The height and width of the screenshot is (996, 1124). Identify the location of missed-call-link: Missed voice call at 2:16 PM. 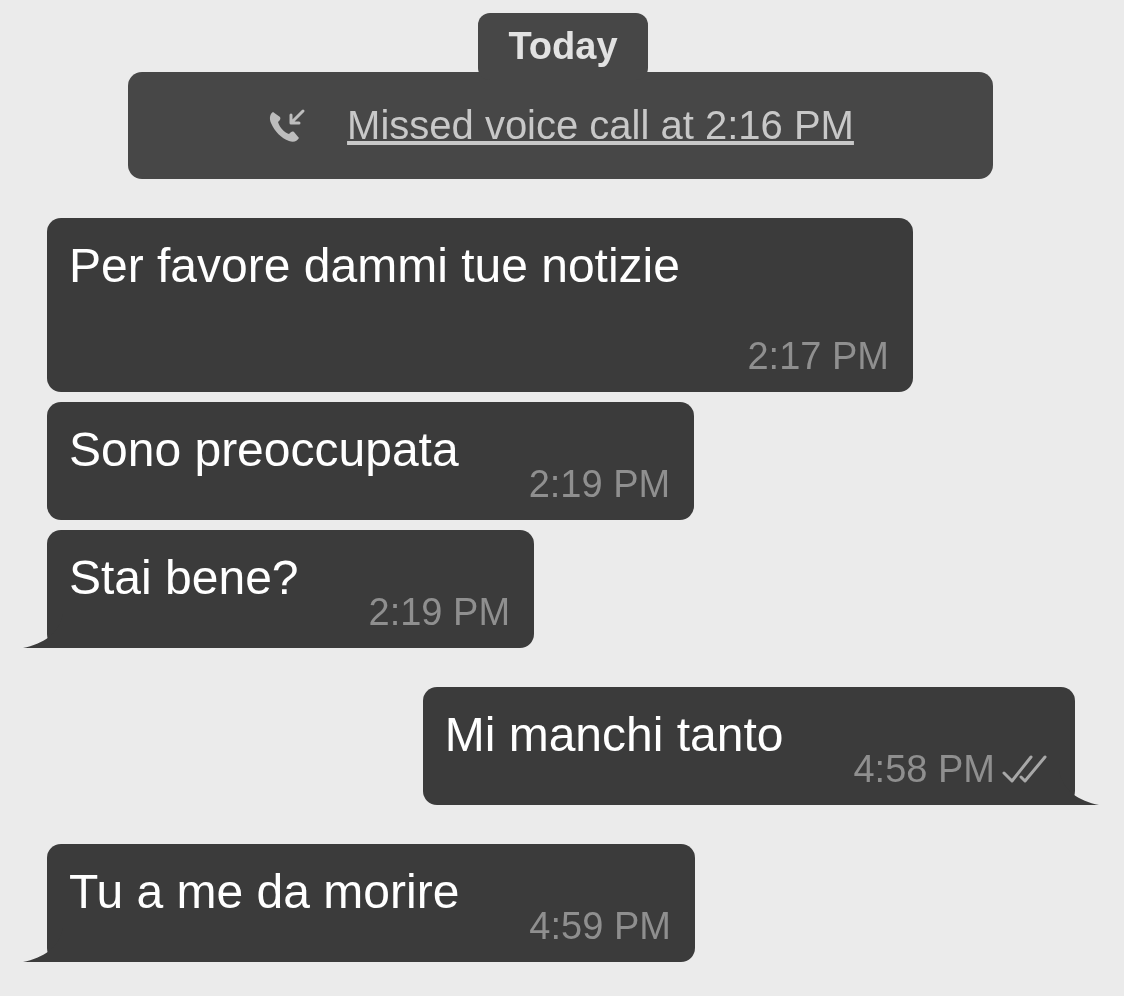
(600, 125).